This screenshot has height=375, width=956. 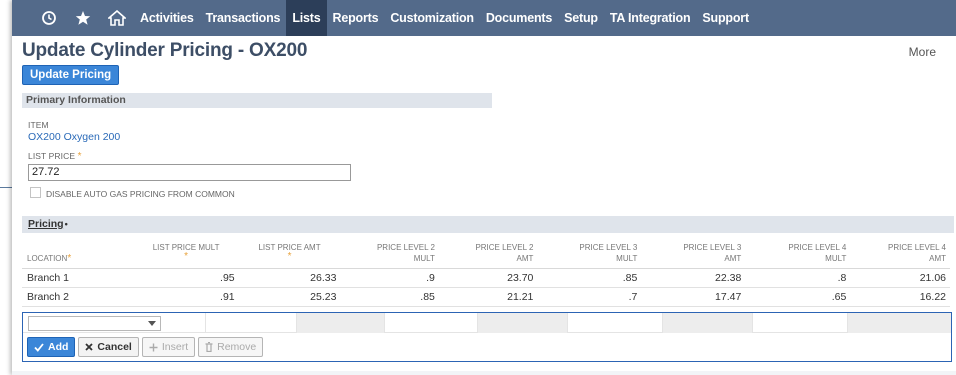 I want to click on col-pl4-mult: PRICE LEVEL 4 MULT, so click(x=798, y=252).